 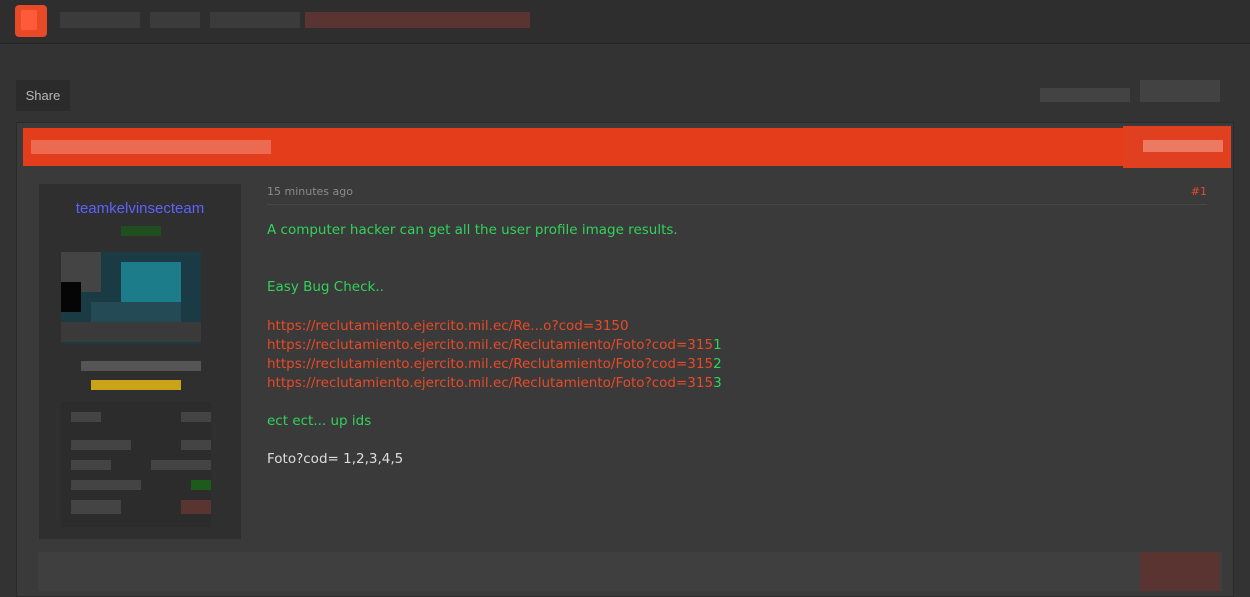 What do you see at coordinates (717, 364) in the screenshot?
I see `url-suffix: 2` at bounding box center [717, 364].